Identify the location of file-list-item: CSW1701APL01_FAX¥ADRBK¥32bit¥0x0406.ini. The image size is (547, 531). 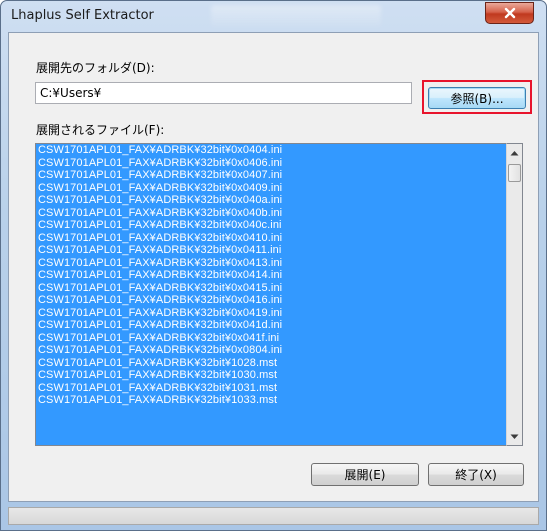
(271, 163).